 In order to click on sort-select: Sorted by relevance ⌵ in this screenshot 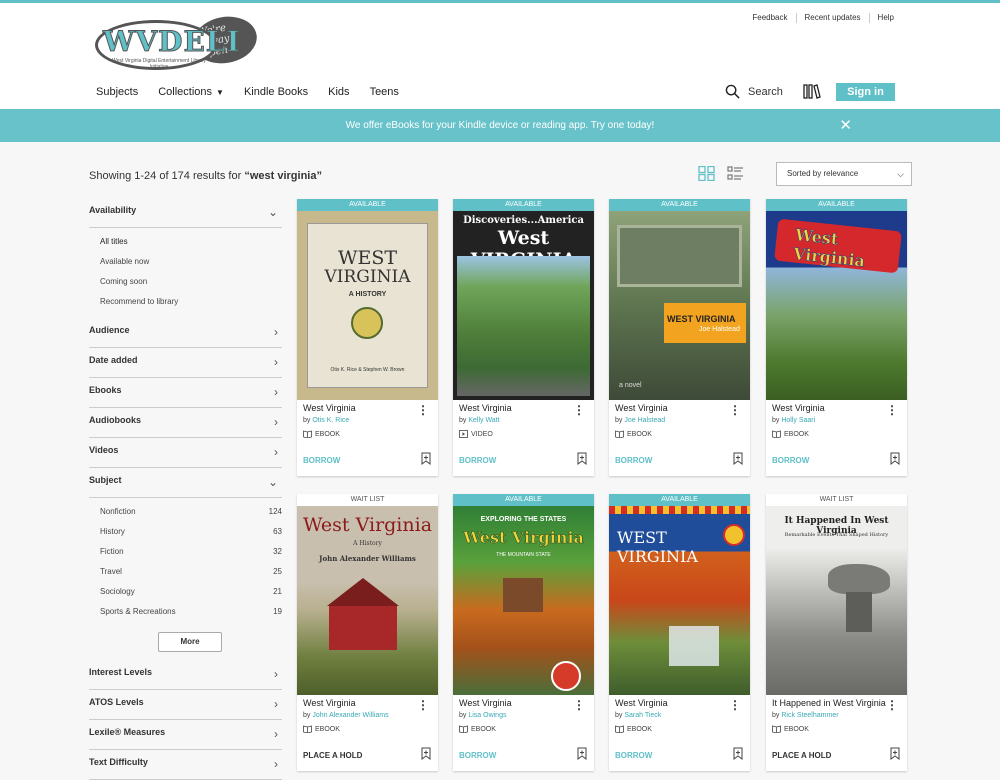, I will do `click(844, 174)`.